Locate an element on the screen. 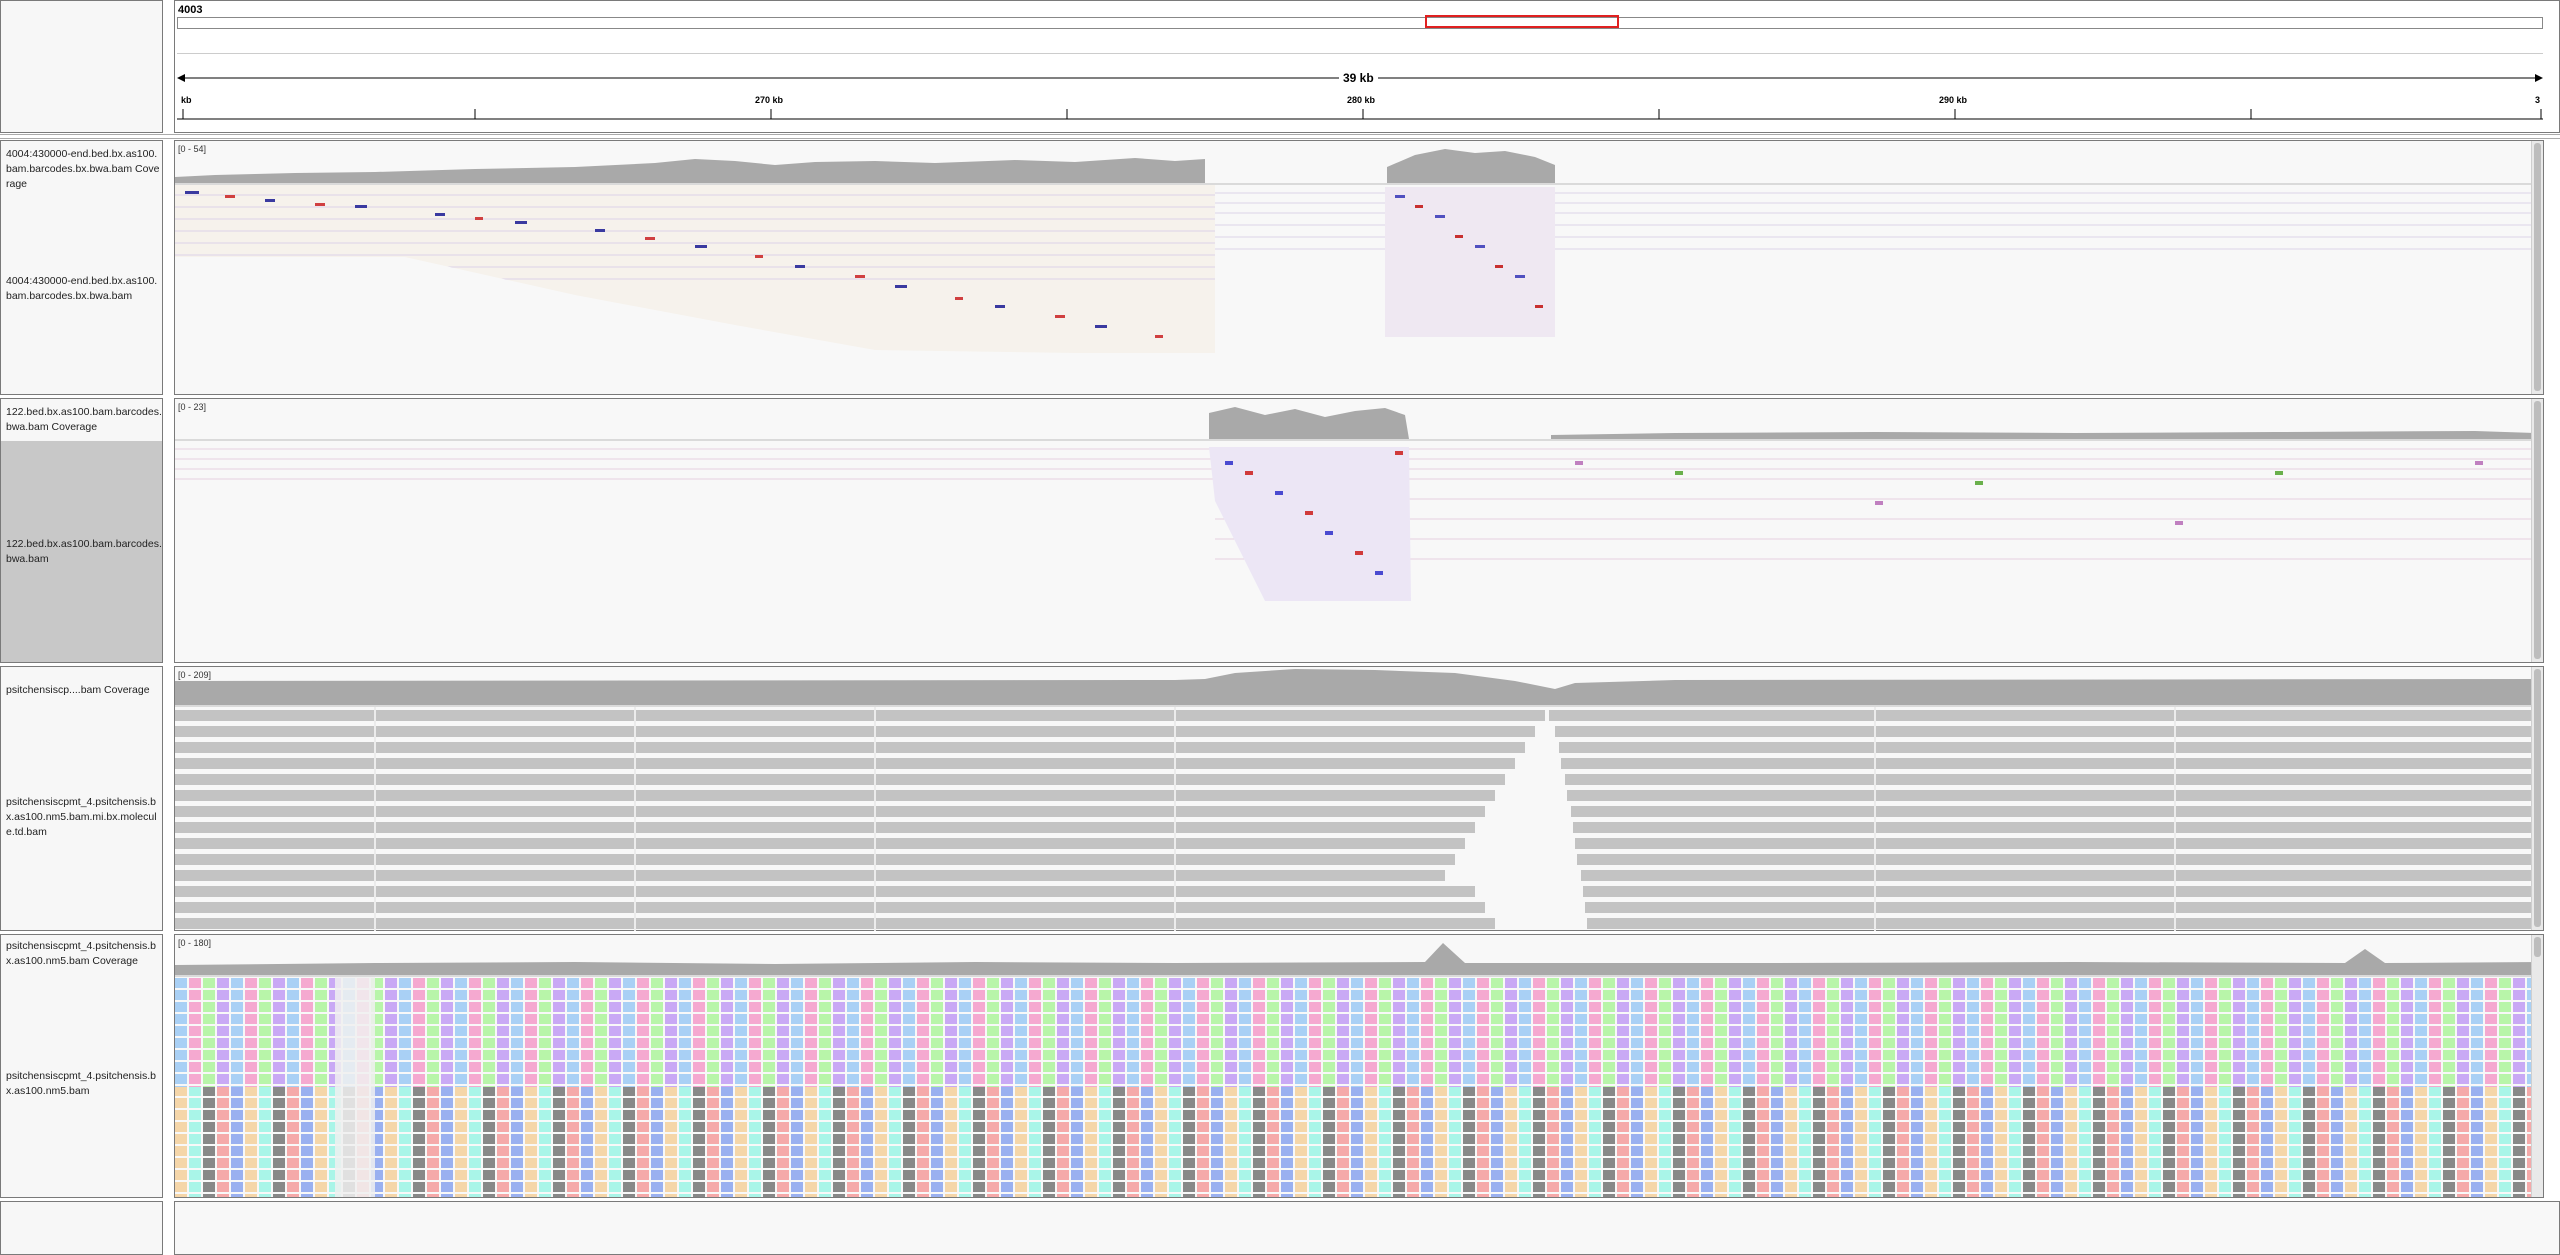 This screenshot has height=1255, width=2560. tick-label: 270 kb is located at coordinates (769, 100).